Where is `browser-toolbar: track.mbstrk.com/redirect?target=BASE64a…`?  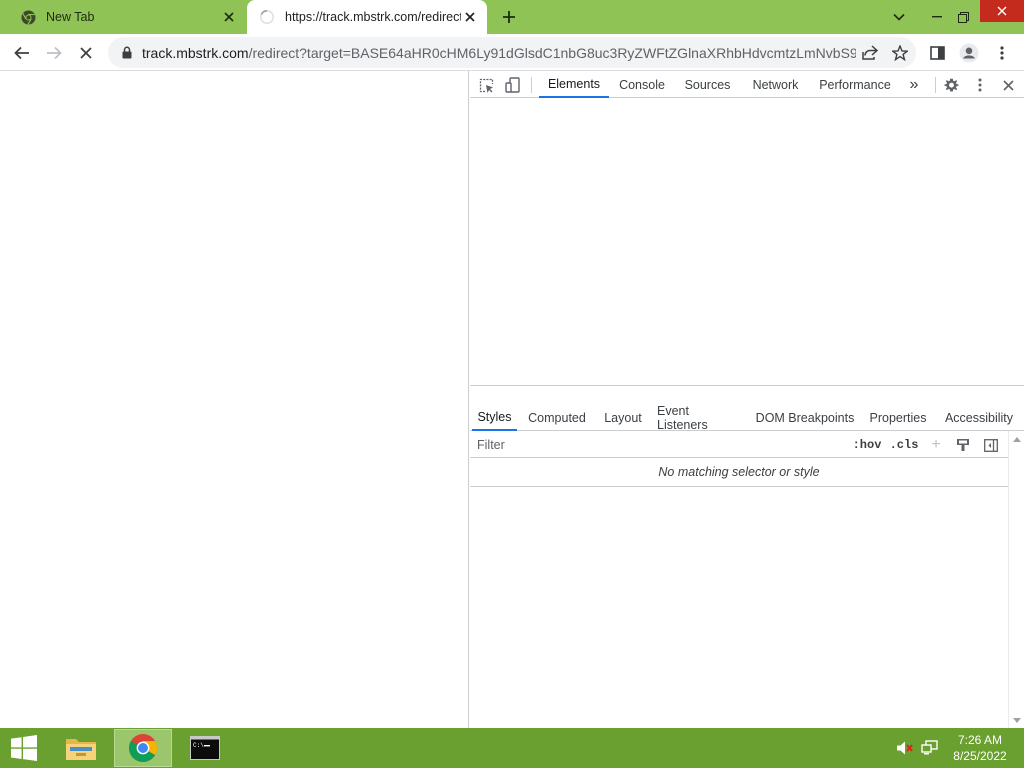 browser-toolbar: track.mbstrk.com/redirect?target=BASE64a… is located at coordinates (512, 52).